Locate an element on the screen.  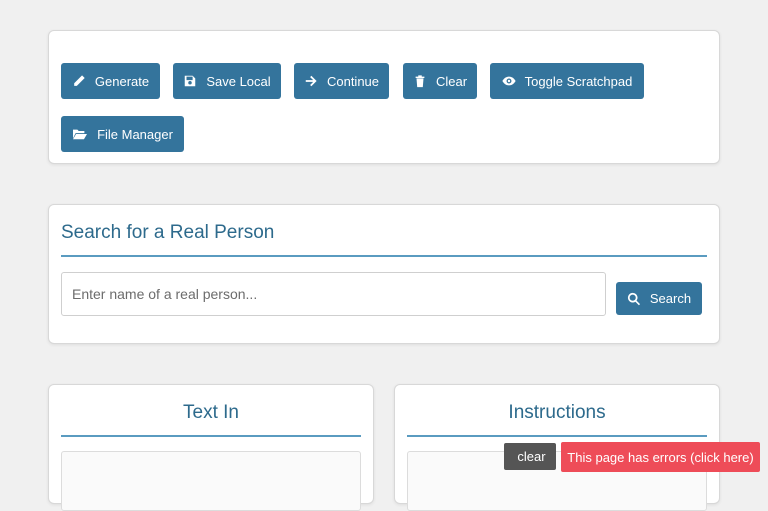
search-section-divider is located at coordinates (384, 256).